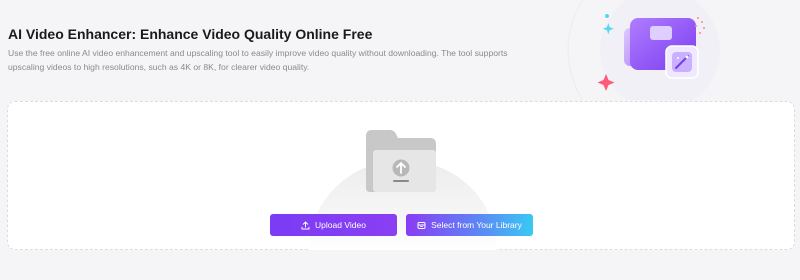 This screenshot has height=280, width=800. I want to click on library-box-icon, so click(421, 225).